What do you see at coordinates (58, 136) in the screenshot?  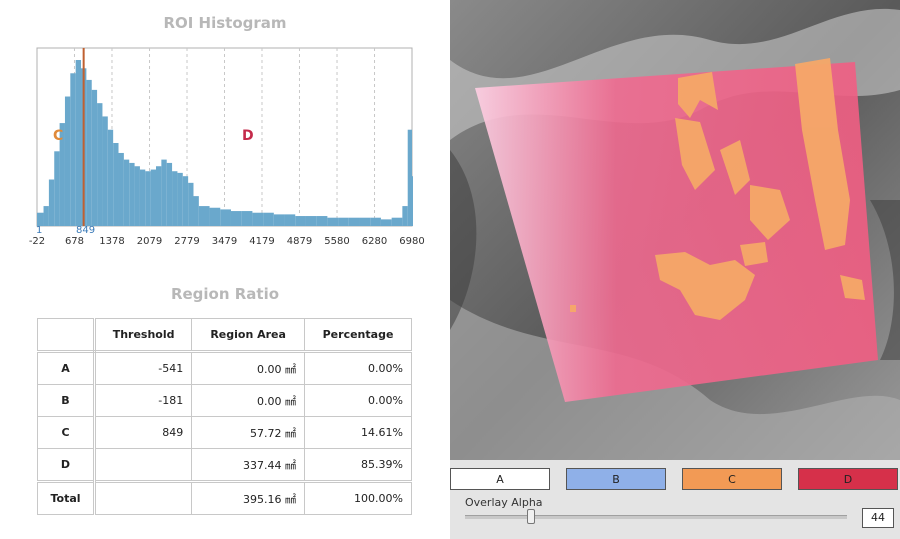 I see `region-c-label: C` at bounding box center [58, 136].